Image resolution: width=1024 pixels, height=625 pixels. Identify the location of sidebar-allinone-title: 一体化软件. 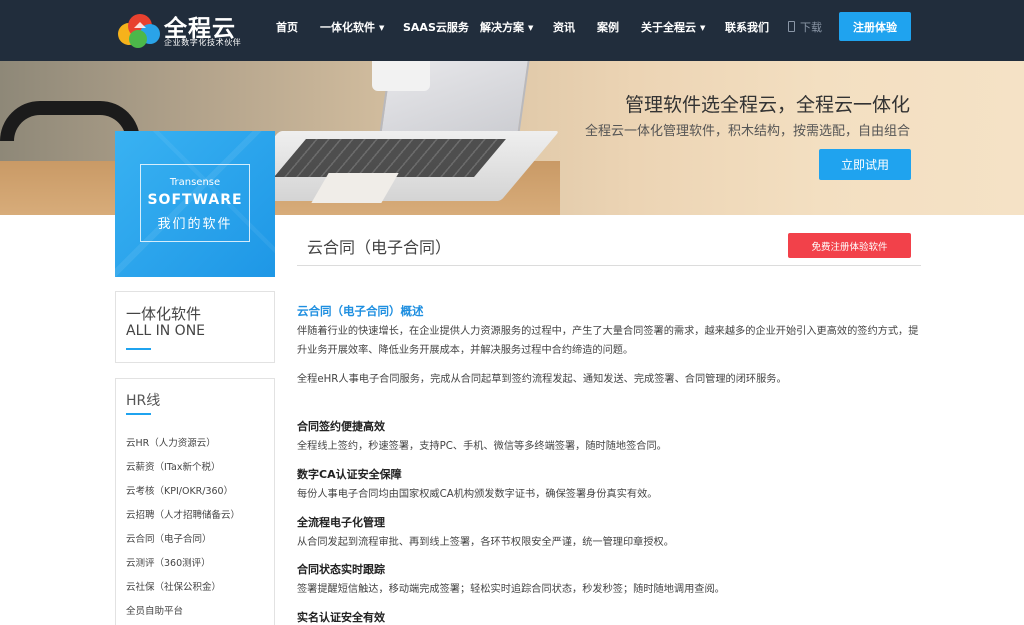
(164, 314).